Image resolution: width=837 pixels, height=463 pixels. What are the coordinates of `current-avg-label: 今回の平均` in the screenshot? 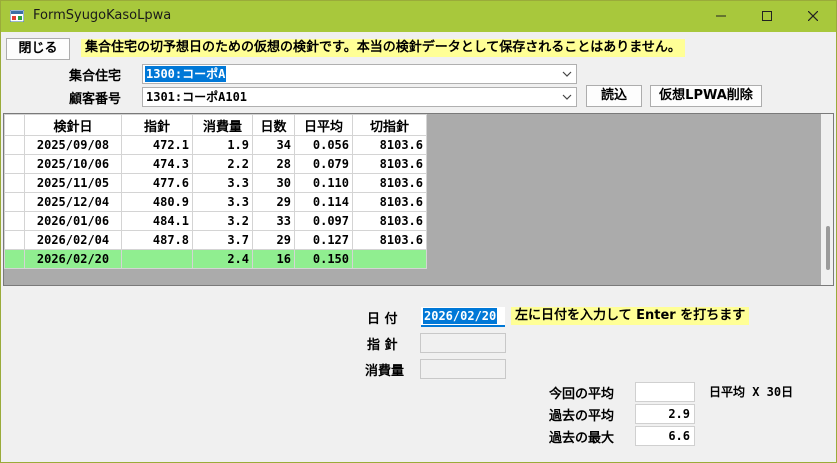 It's located at (582, 394).